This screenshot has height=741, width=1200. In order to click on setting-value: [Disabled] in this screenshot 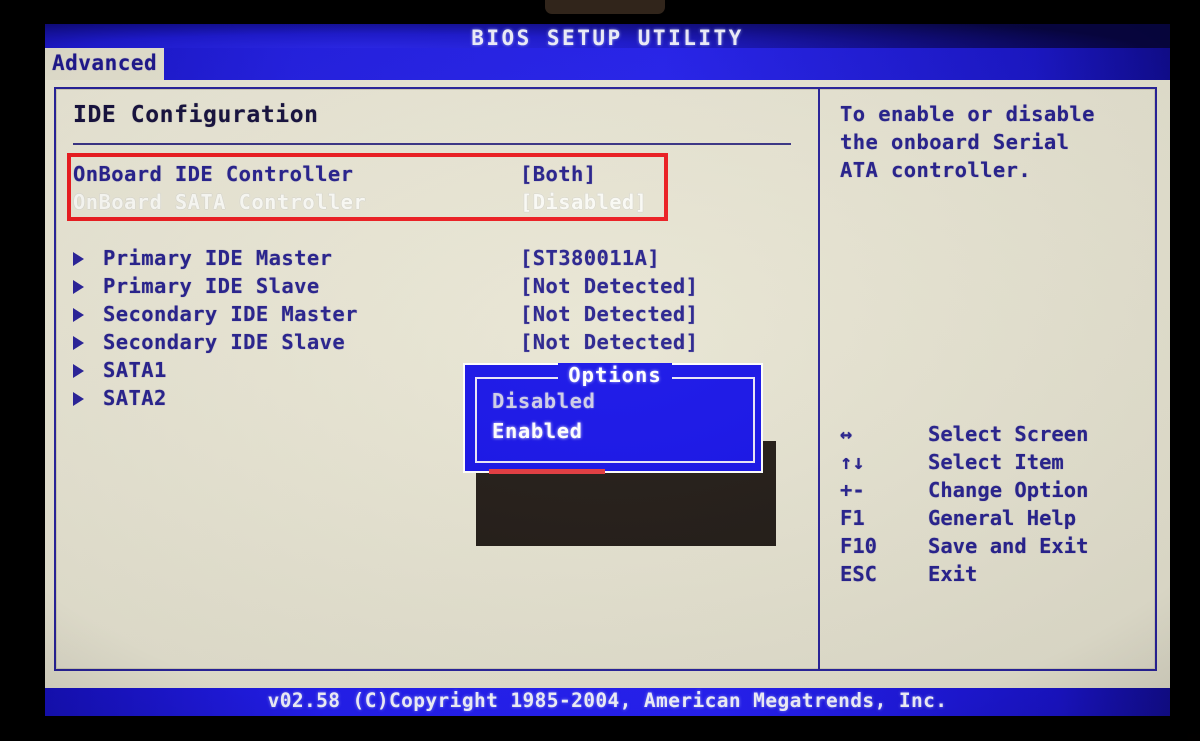, I will do `click(584, 202)`.